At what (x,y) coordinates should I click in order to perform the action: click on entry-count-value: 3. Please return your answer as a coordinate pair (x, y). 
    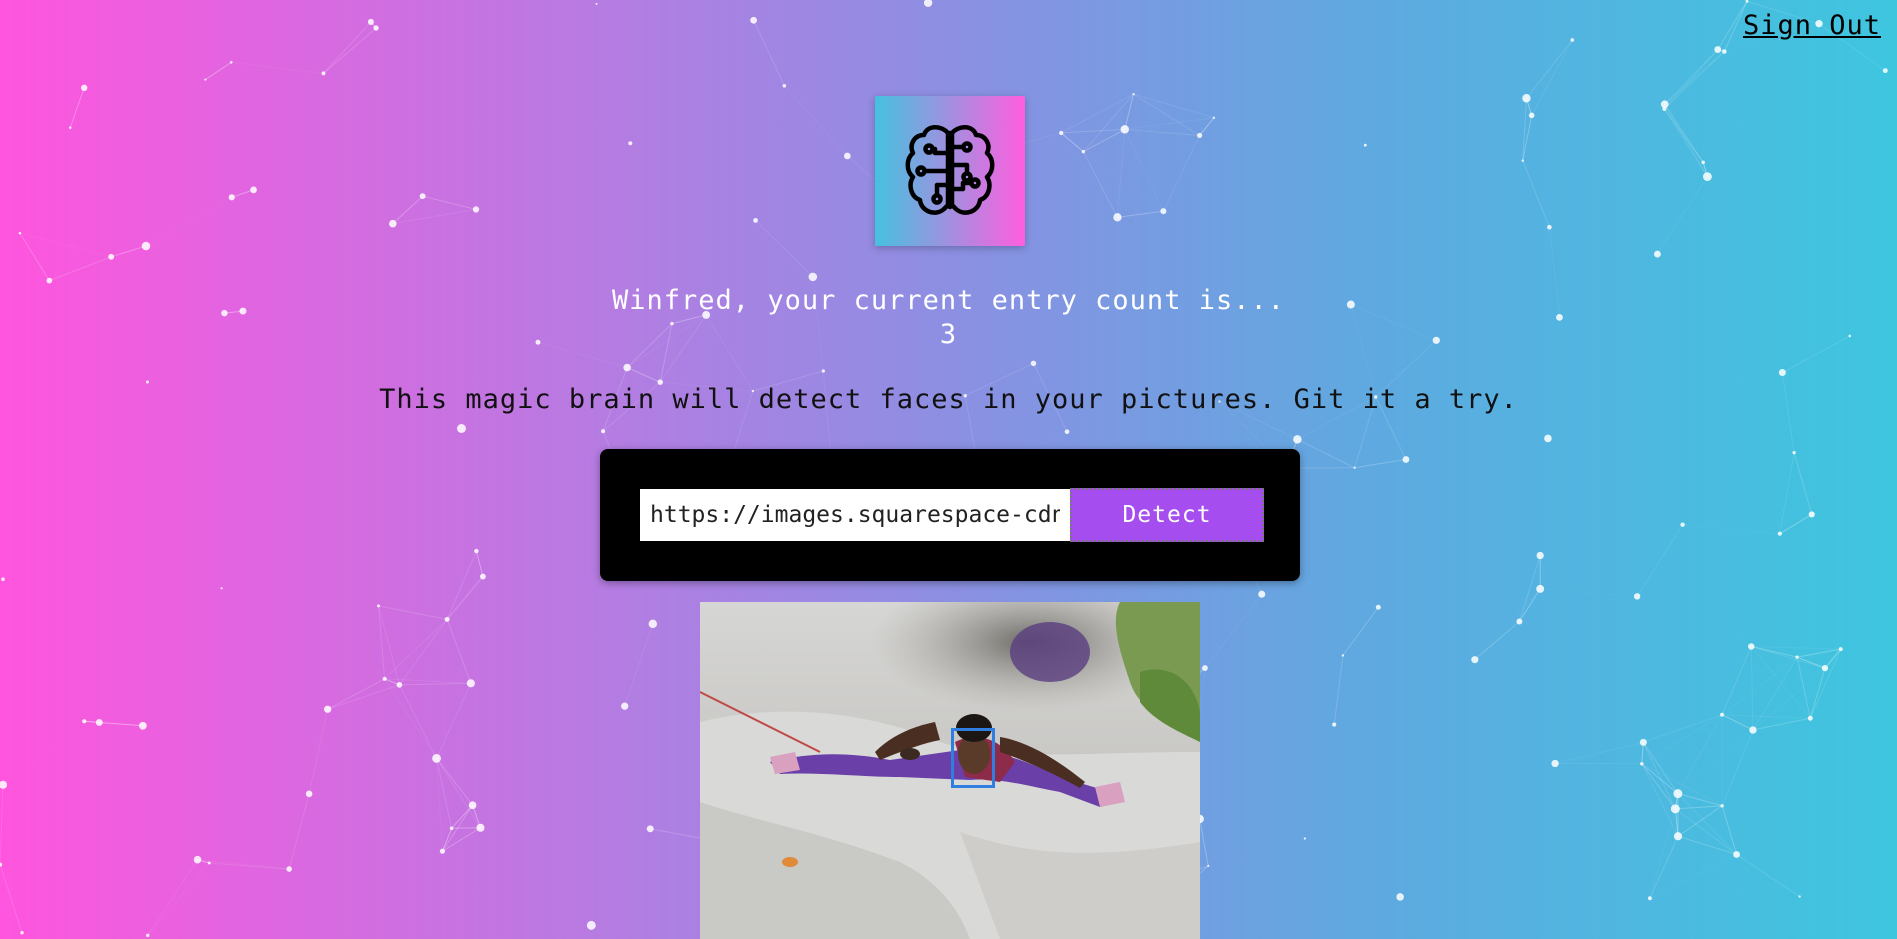
    Looking at the image, I should click on (948, 334).